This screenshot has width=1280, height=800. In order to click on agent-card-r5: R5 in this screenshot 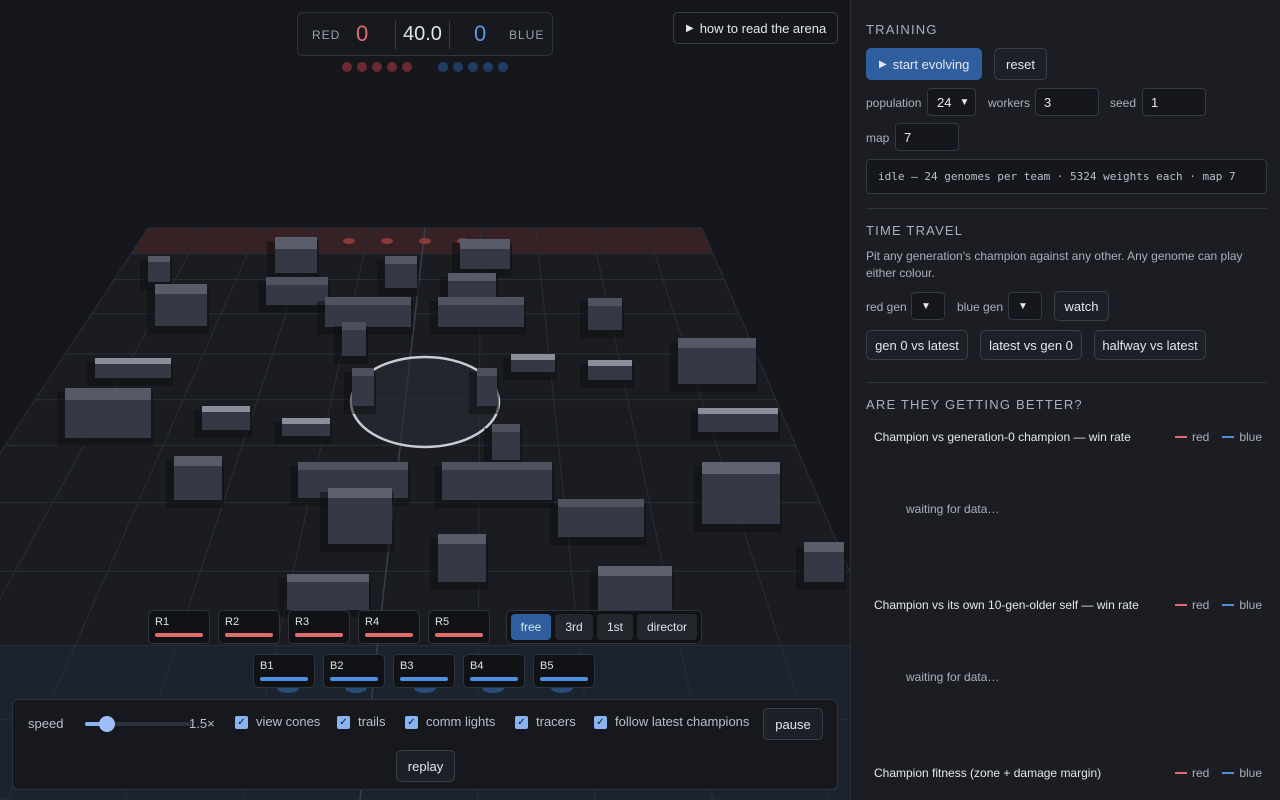, I will do `click(459, 627)`.